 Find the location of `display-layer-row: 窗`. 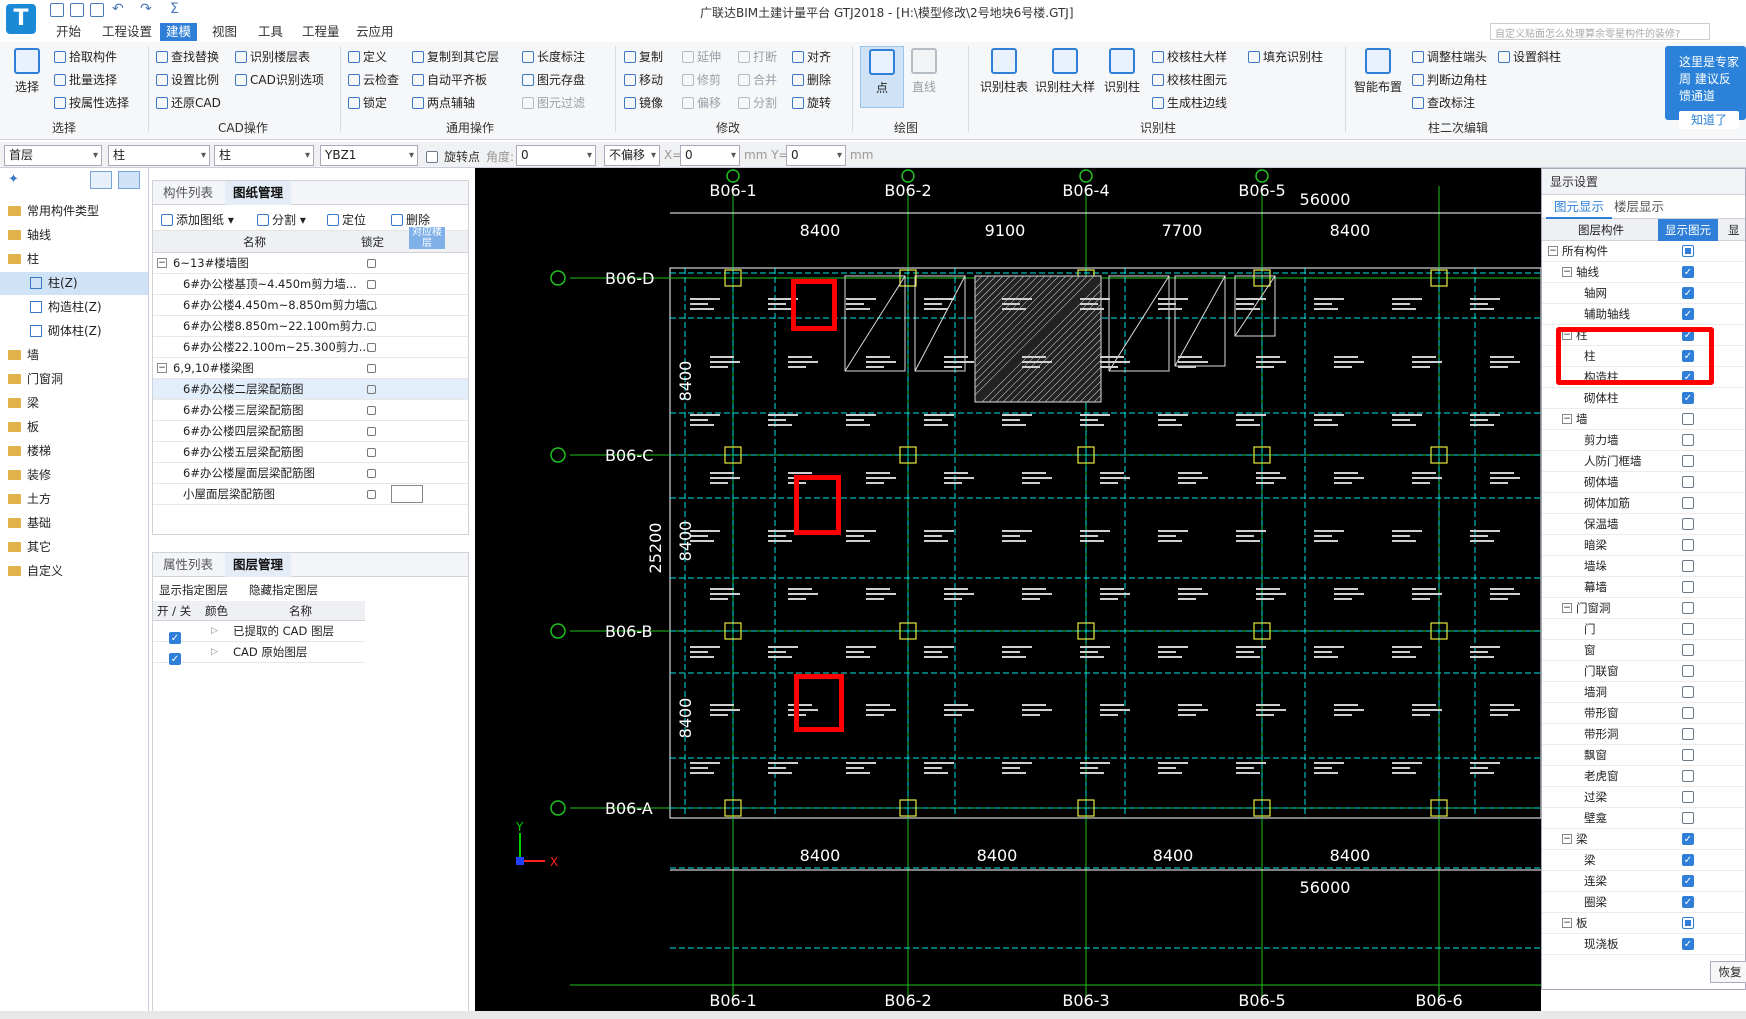

display-layer-row: 窗 is located at coordinates (1643, 650).